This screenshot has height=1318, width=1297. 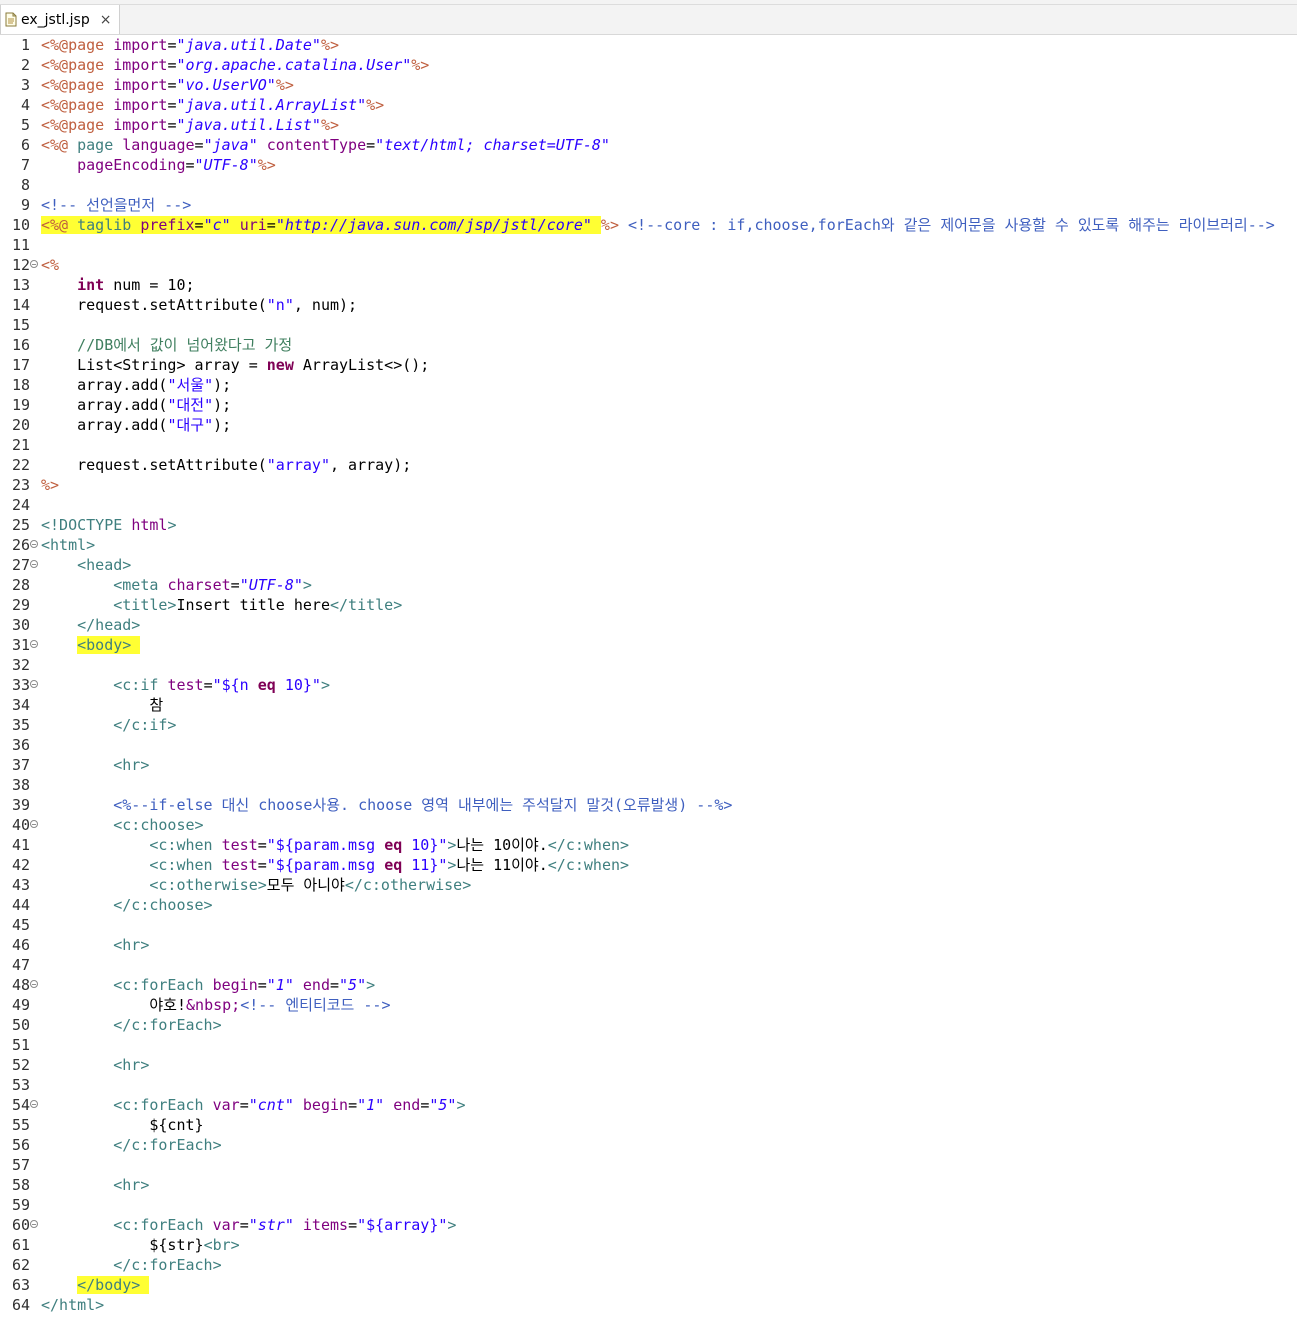 I want to click on code-line: 58 <hr>, so click(x=648, y=1185).